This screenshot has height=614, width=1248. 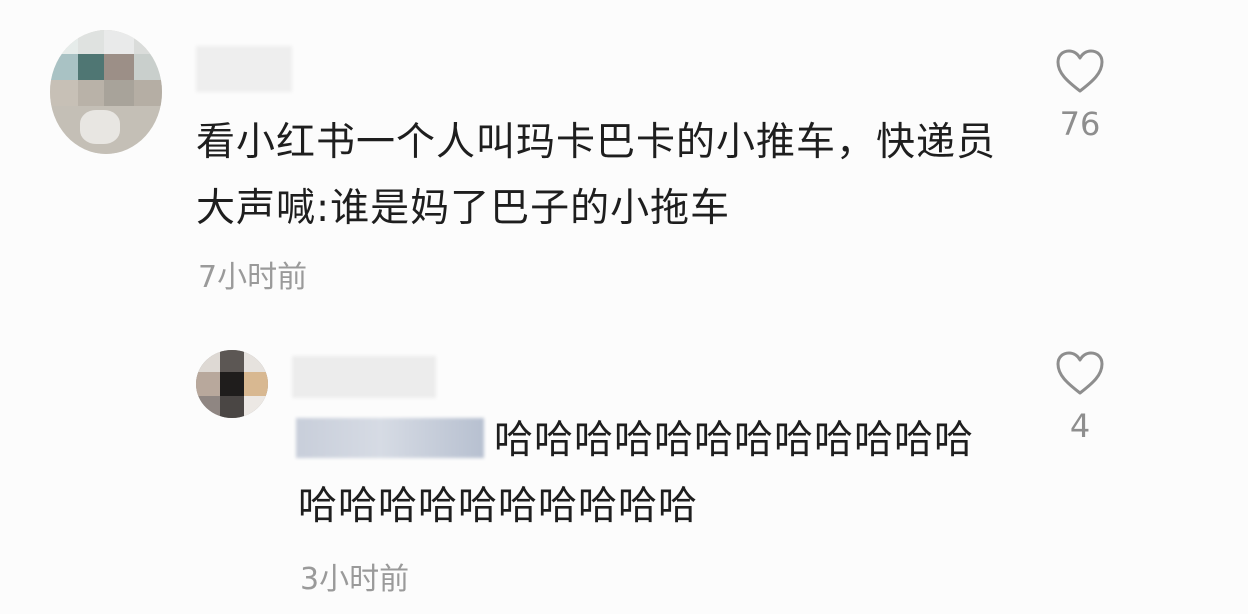 What do you see at coordinates (253, 277) in the screenshot?
I see `comment-timestamp: 7小时前` at bounding box center [253, 277].